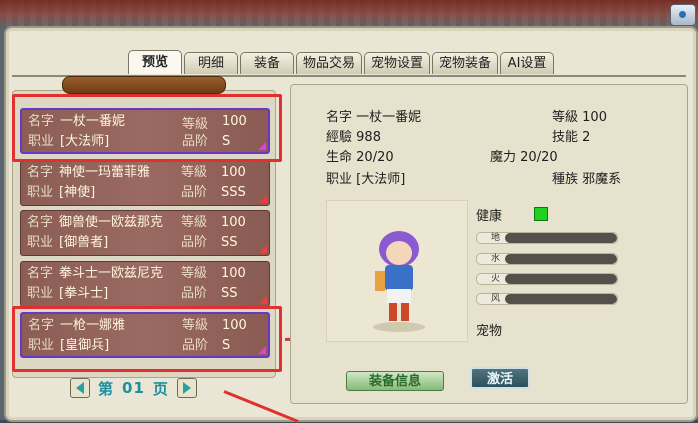  What do you see at coordinates (84, 293) in the screenshot?
I see `character-job: [拳斗士]` at bounding box center [84, 293].